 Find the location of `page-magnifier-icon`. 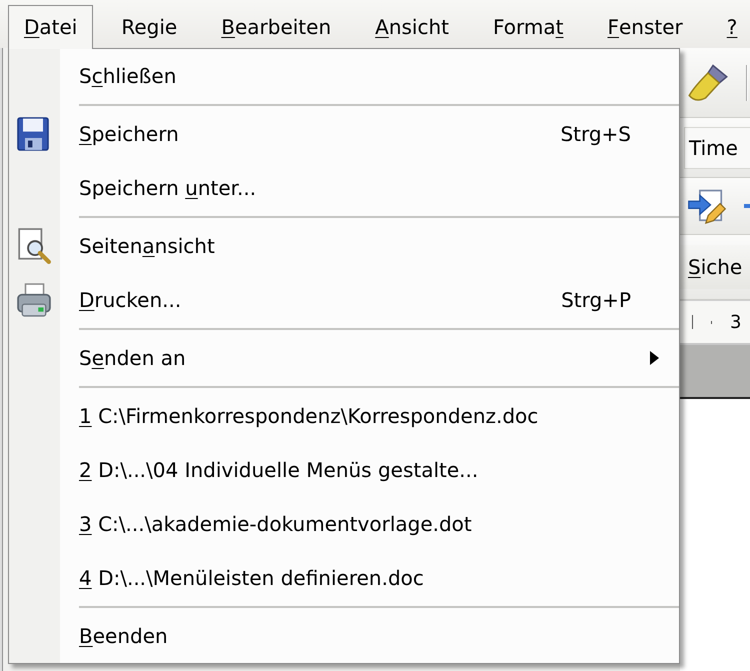

page-magnifier-icon is located at coordinates (34, 246).